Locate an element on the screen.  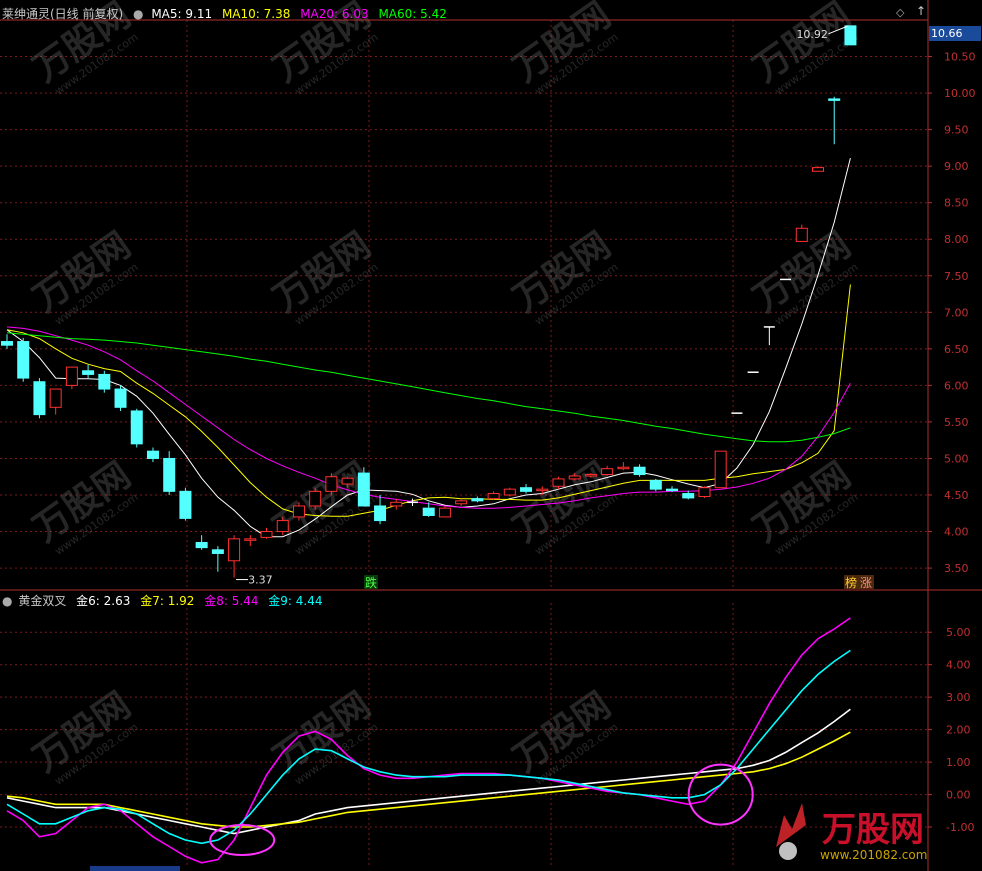
chart-title: 莱绅通灵(日线 前复权) is located at coordinates (62, 14).